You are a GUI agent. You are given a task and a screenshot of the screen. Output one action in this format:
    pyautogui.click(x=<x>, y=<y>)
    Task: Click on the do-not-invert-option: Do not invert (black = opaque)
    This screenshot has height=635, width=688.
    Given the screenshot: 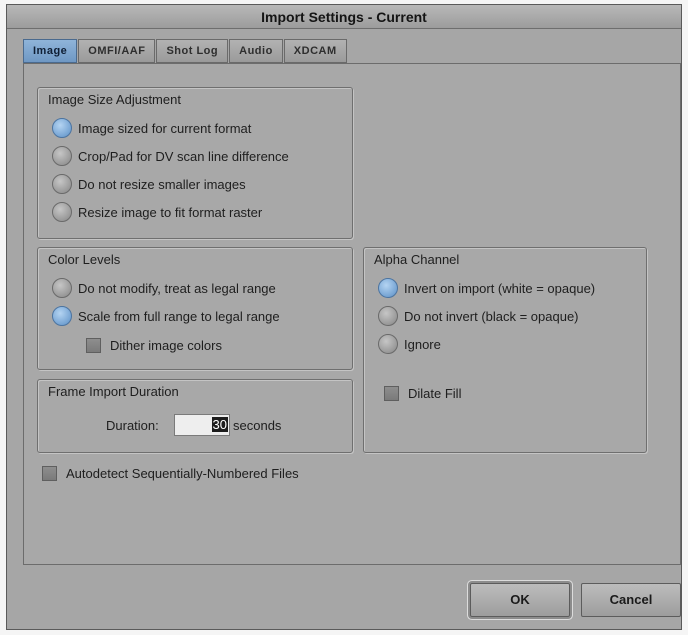 What is the action you would take?
    pyautogui.click(x=478, y=316)
    